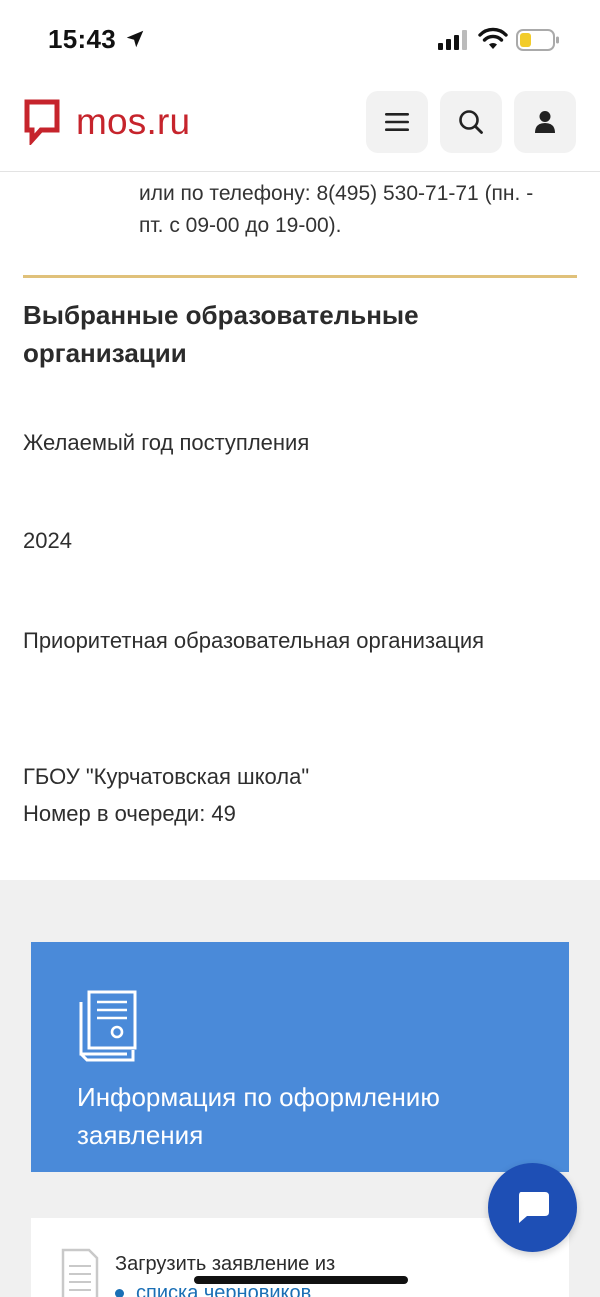 The image size is (600, 1297). Describe the element at coordinates (300, 126) in the screenshot. I see `site-header: mos.ru` at that location.